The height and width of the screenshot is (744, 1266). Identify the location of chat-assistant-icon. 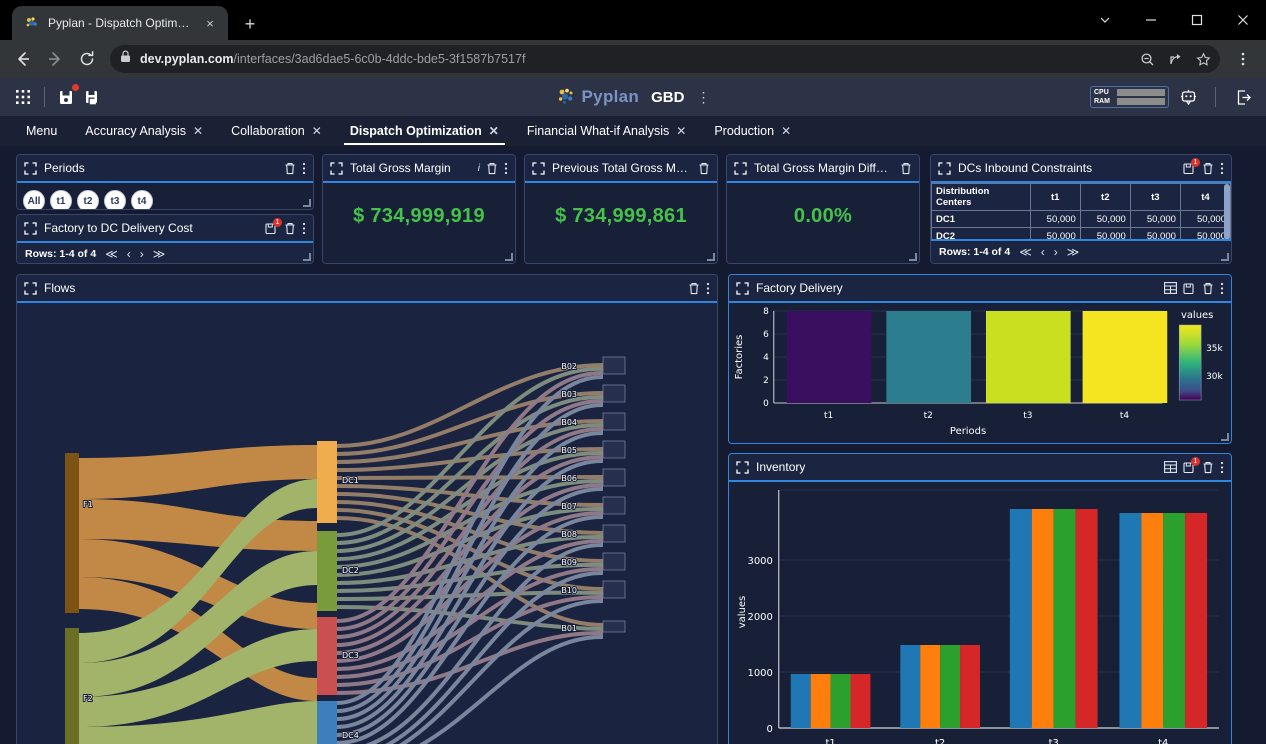
(1188, 97).